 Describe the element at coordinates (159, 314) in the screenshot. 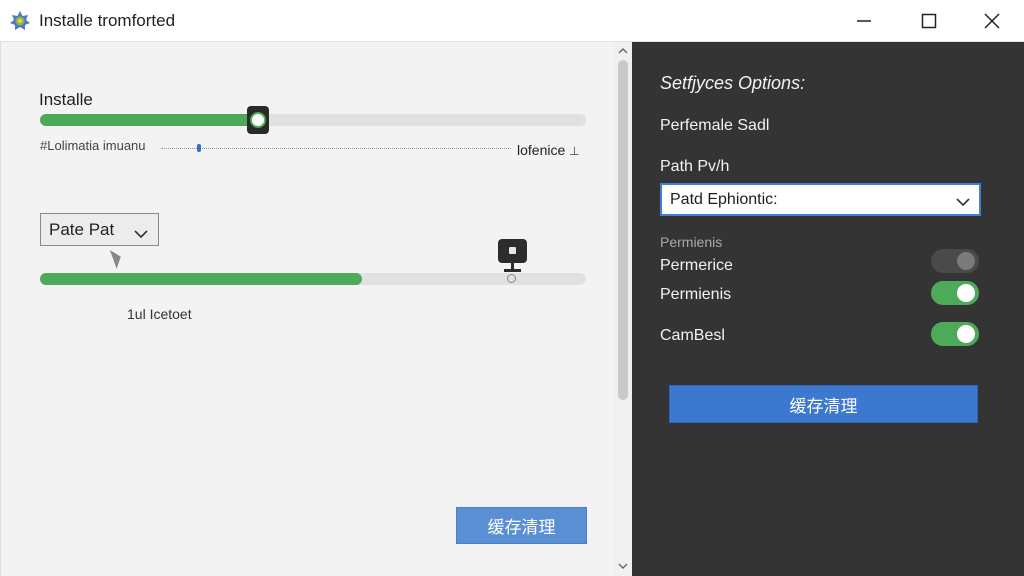

I see `slider2-label: 1ul Icetoet` at that location.